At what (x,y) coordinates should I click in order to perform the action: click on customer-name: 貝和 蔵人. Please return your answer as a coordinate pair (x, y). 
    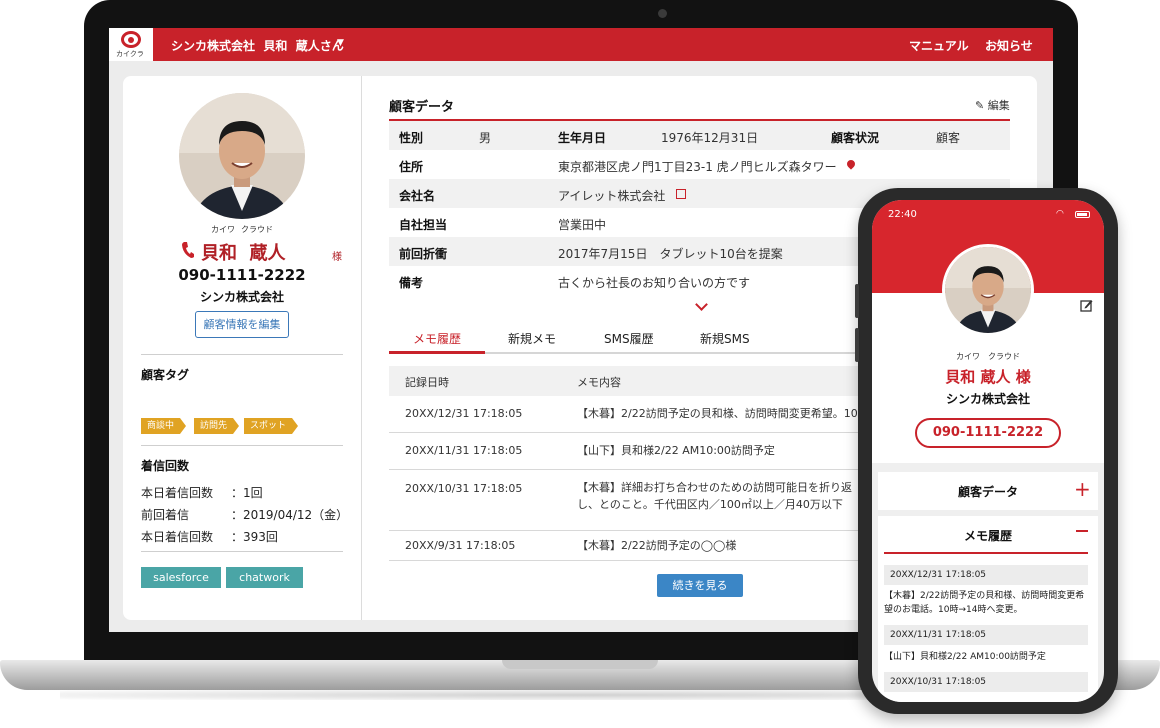
    Looking at the image, I should click on (243, 253).